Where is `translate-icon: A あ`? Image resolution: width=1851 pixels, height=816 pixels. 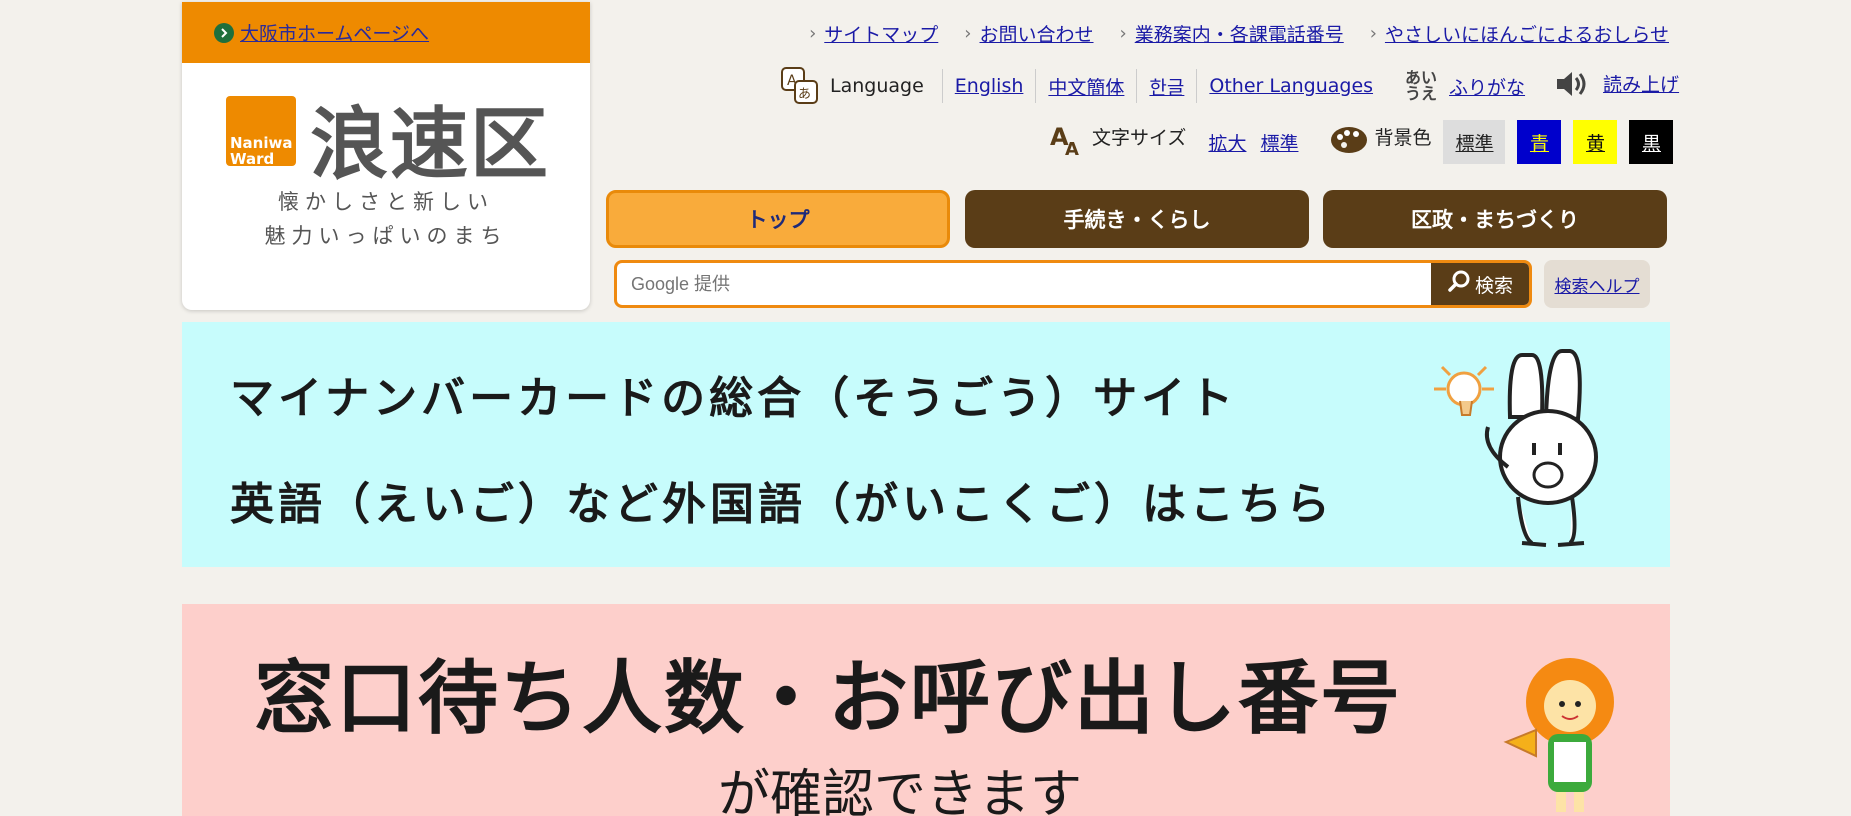
translate-icon: A あ is located at coordinates (800, 86).